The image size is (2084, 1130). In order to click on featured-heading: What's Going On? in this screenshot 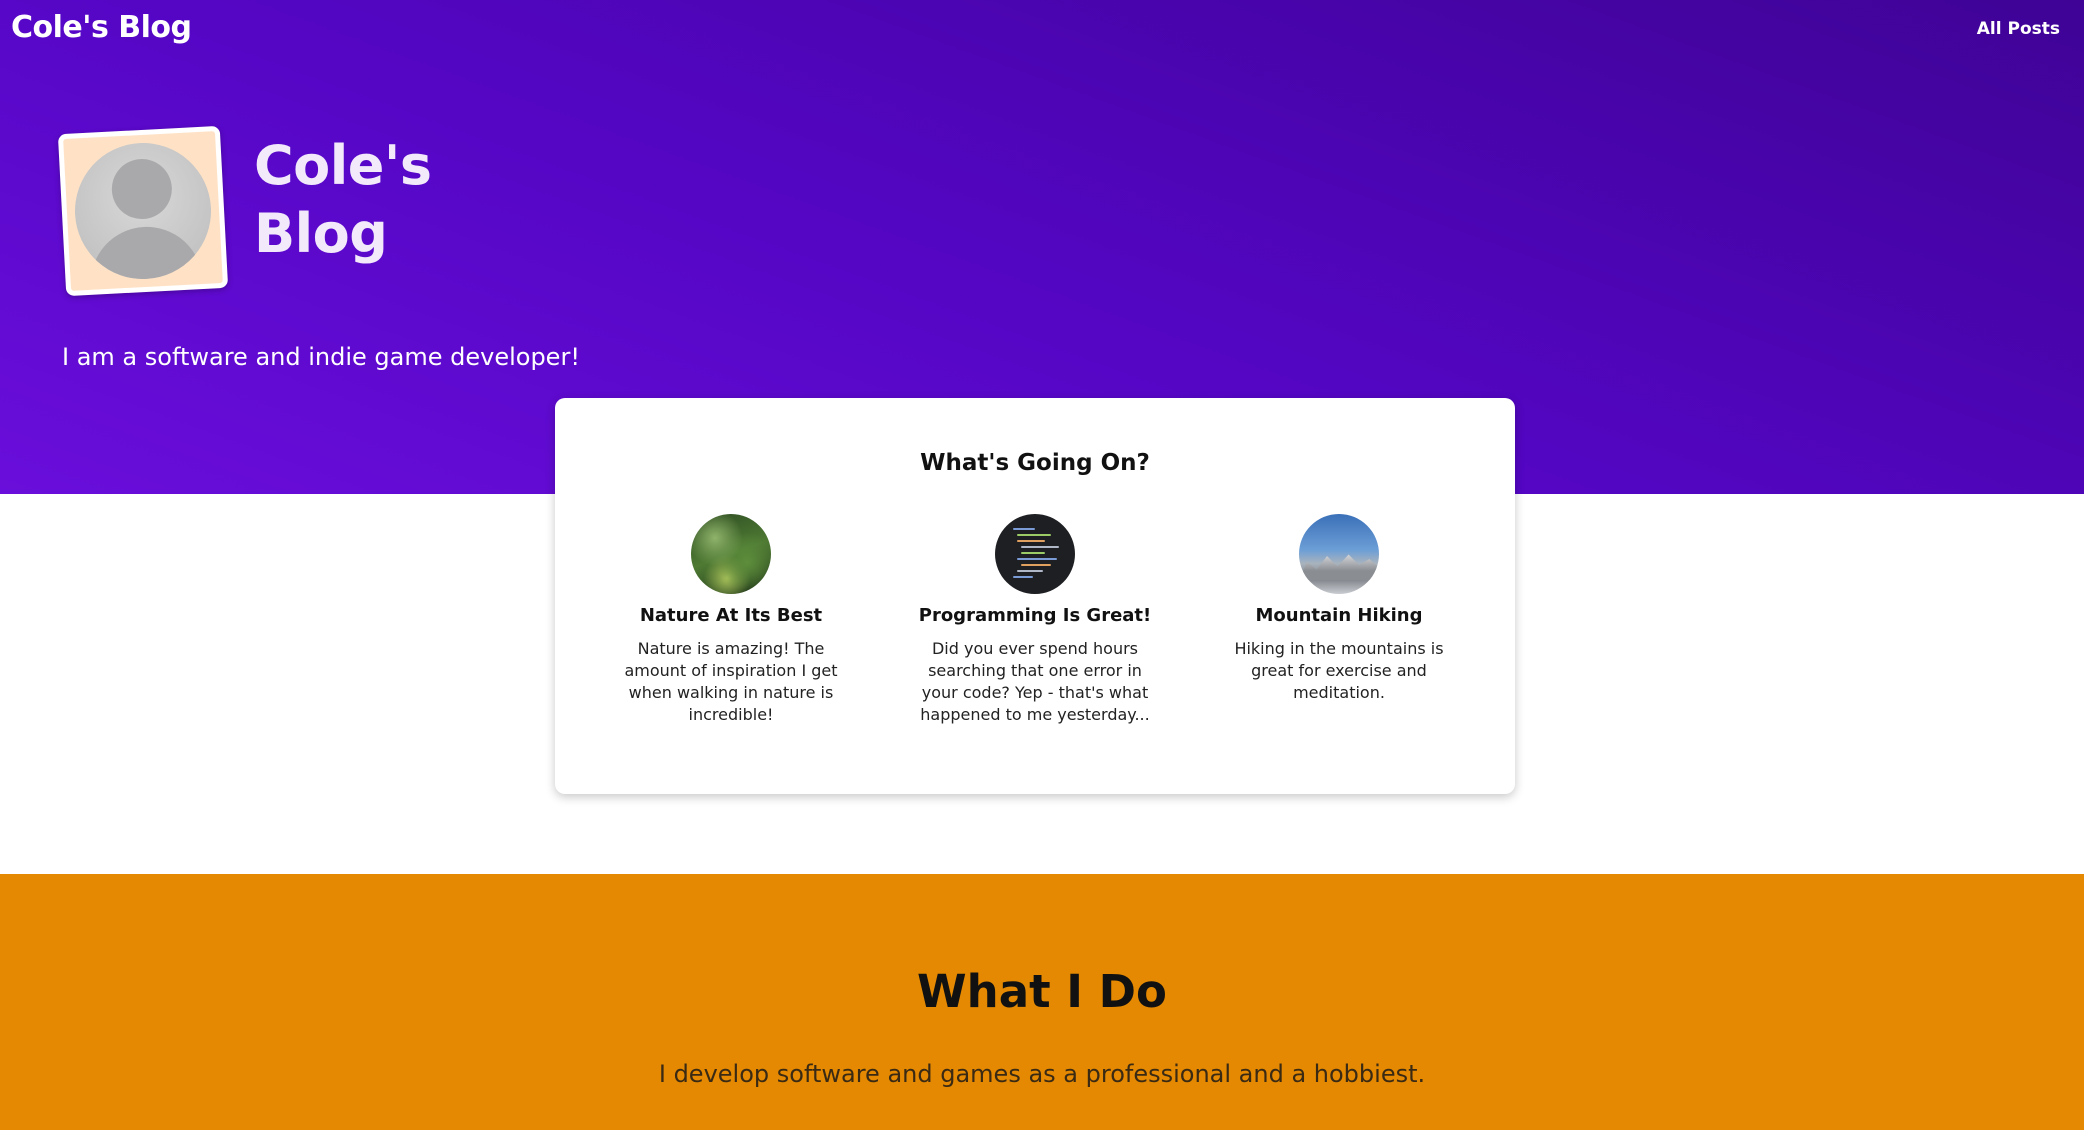, I will do `click(1035, 463)`.